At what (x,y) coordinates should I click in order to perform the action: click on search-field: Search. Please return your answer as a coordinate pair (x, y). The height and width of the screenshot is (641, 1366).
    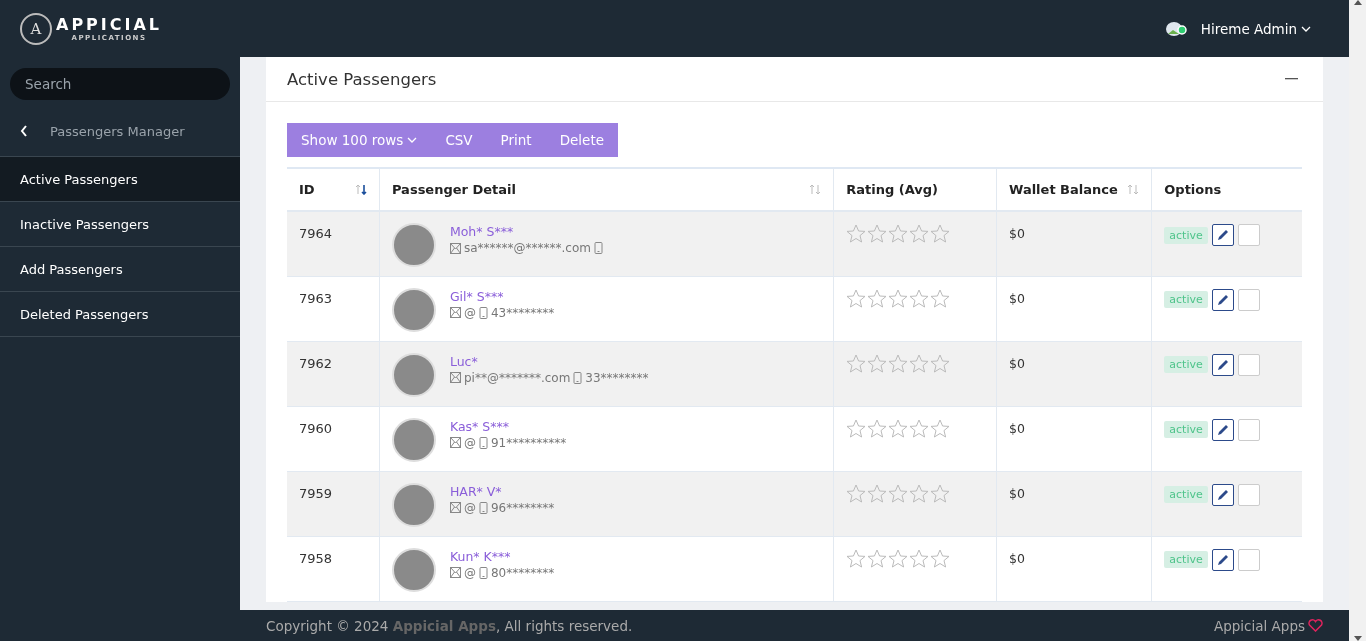
    Looking at the image, I should click on (120, 84).